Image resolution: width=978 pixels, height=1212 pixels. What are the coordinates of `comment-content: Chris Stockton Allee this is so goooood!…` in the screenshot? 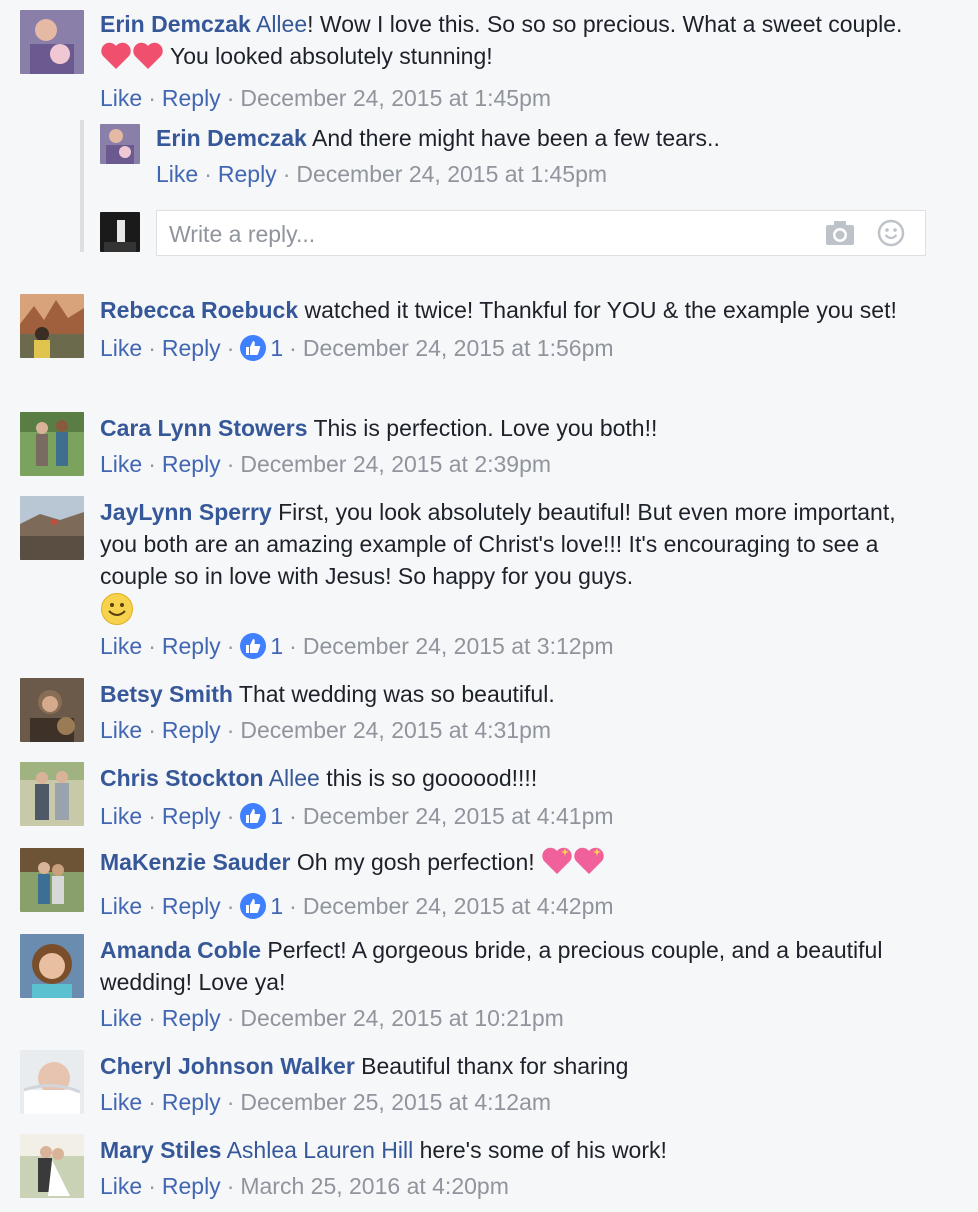 It's located at (519, 778).